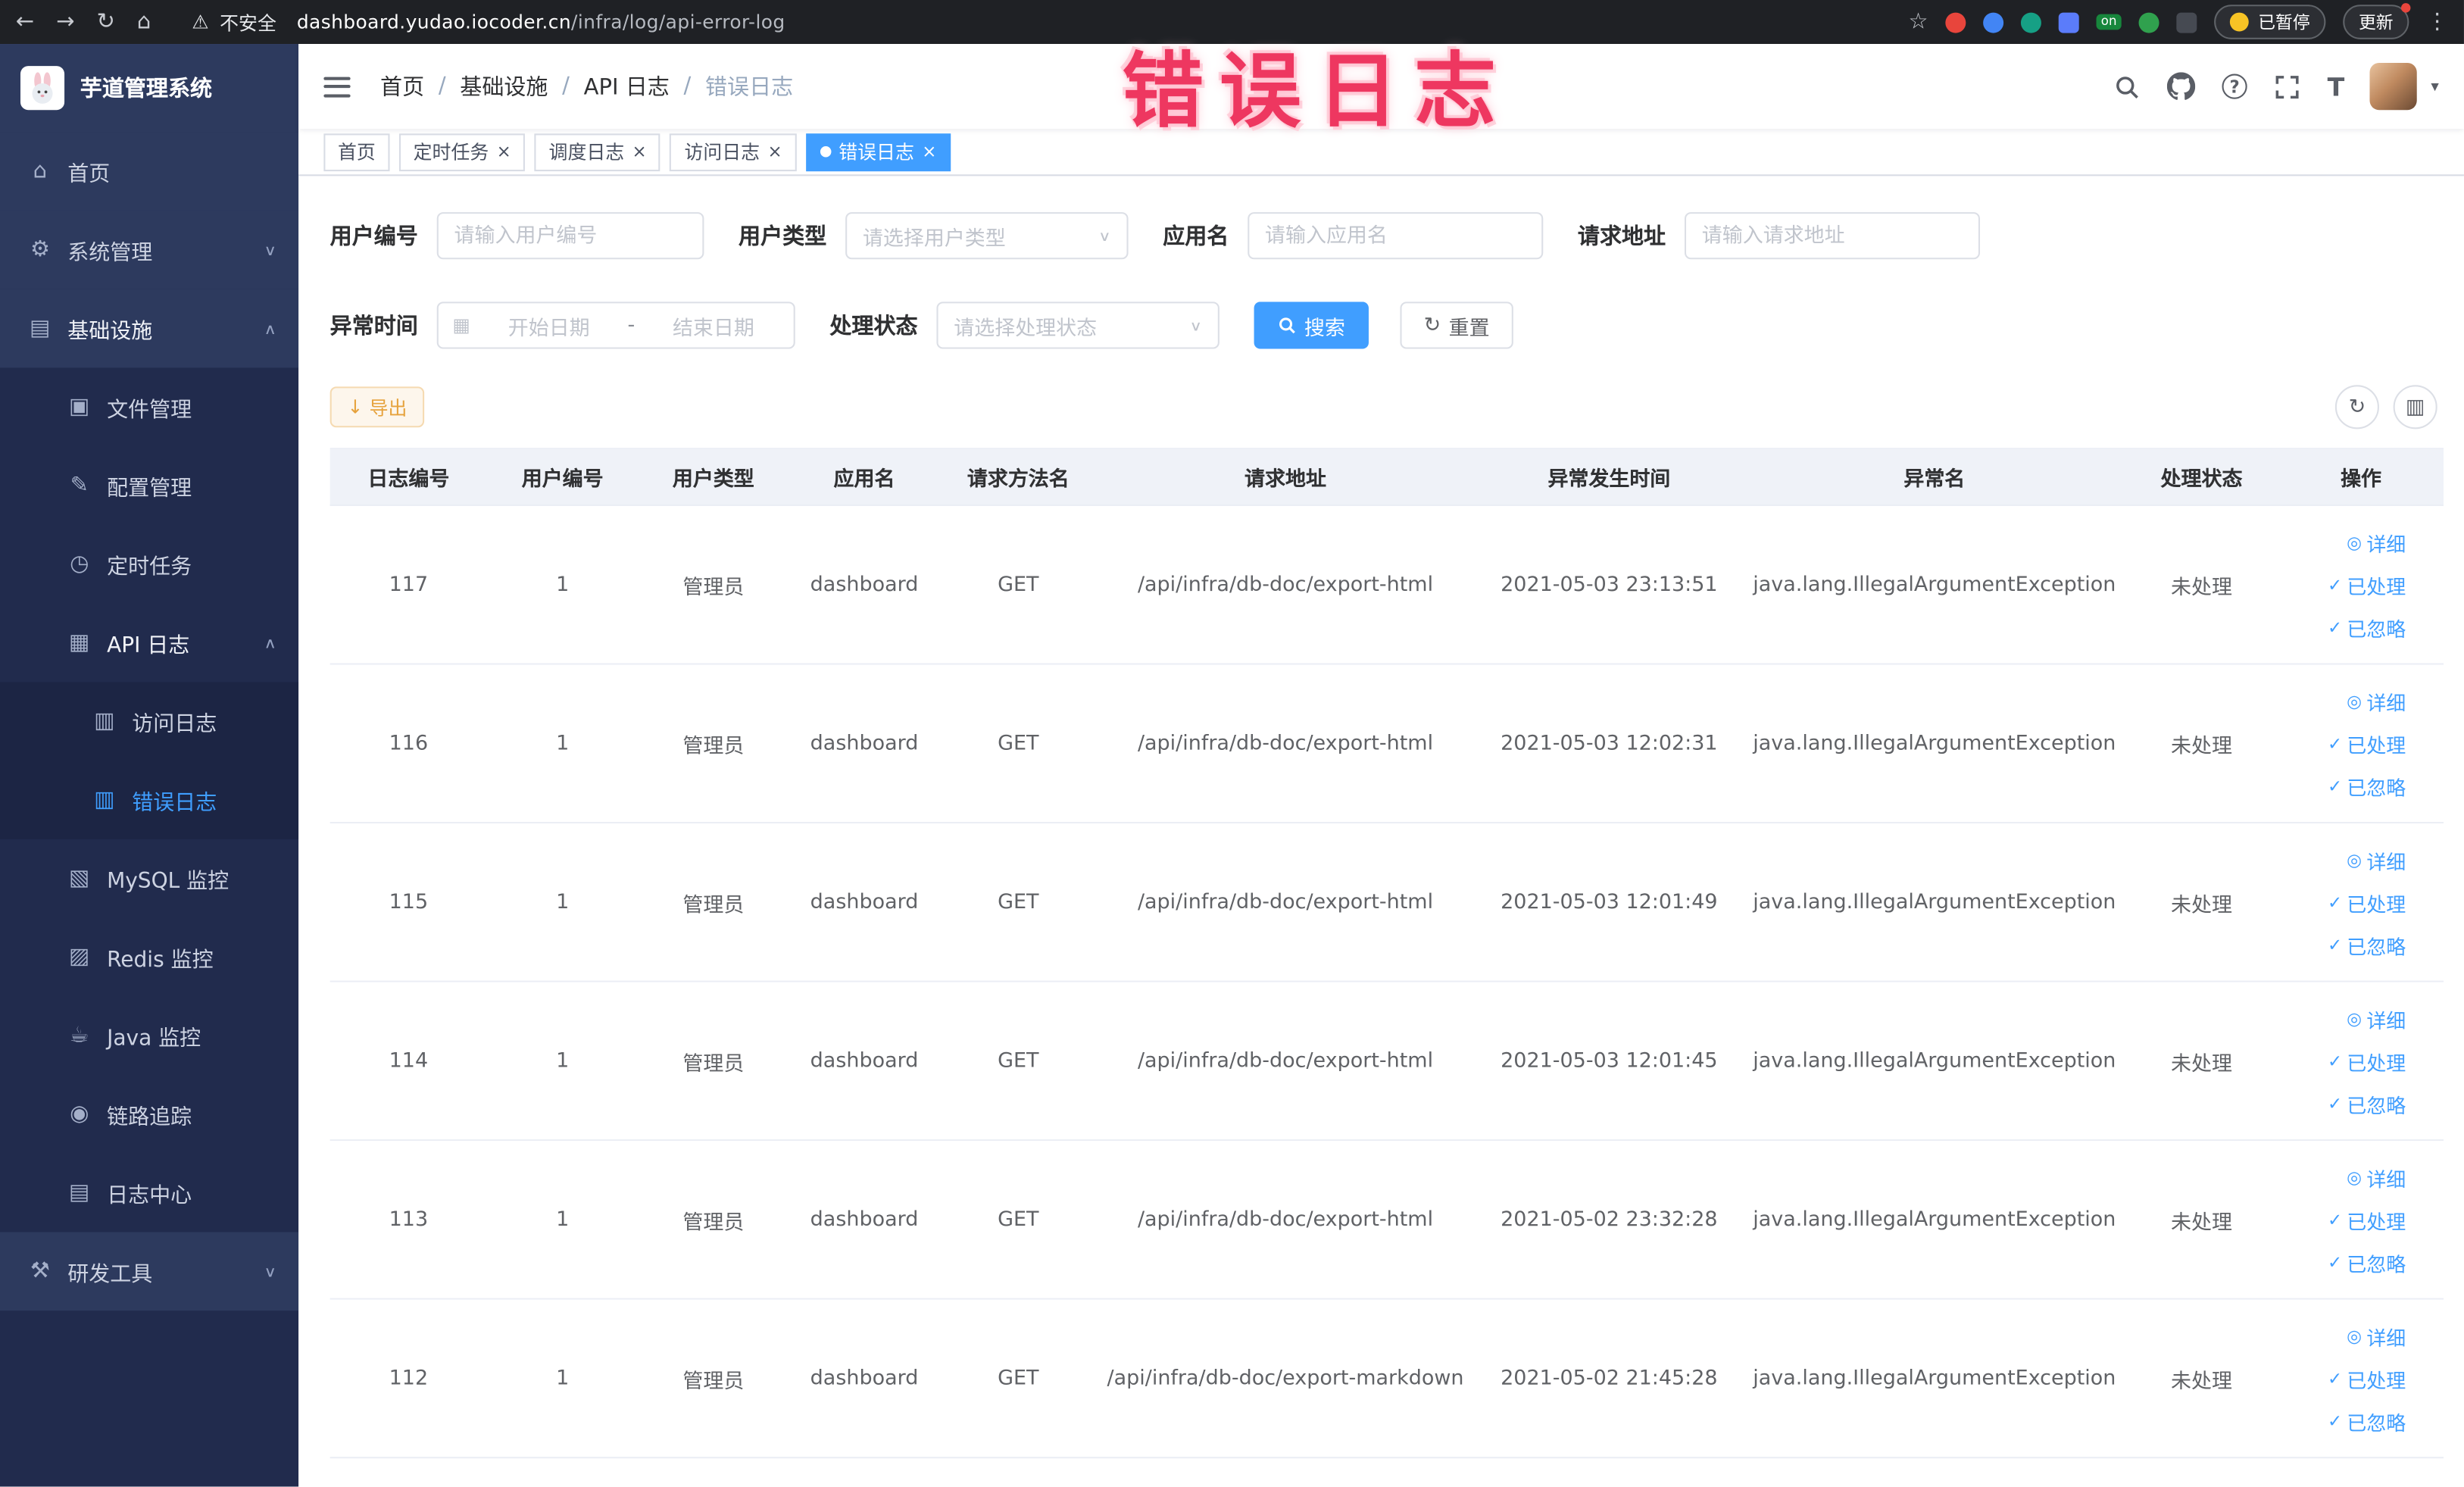 The height and width of the screenshot is (1487, 2464). Describe the element at coordinates (504, 86) in the screenshot. I see `breadcrumb-infra: 基础设施` at that location.